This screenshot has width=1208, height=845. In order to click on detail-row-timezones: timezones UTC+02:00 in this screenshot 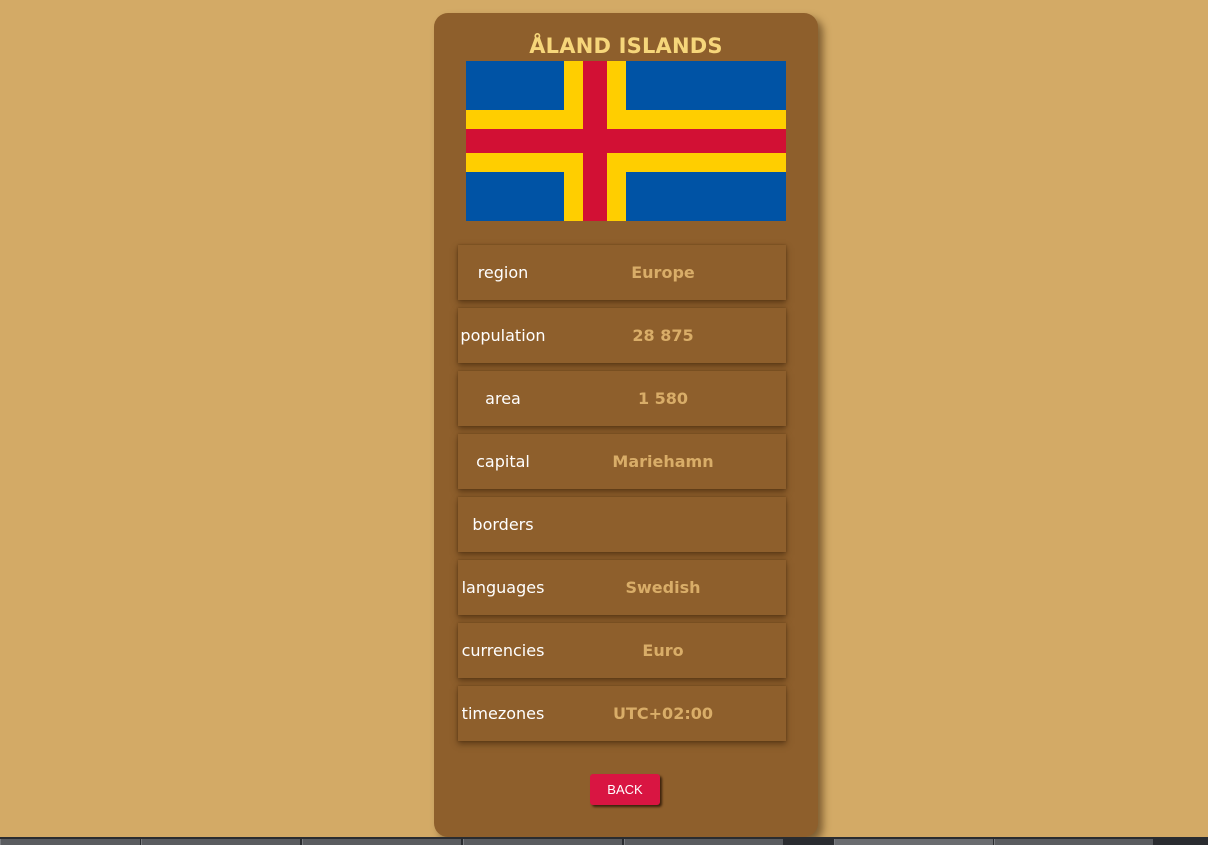, I will do `click(622, 713)`.